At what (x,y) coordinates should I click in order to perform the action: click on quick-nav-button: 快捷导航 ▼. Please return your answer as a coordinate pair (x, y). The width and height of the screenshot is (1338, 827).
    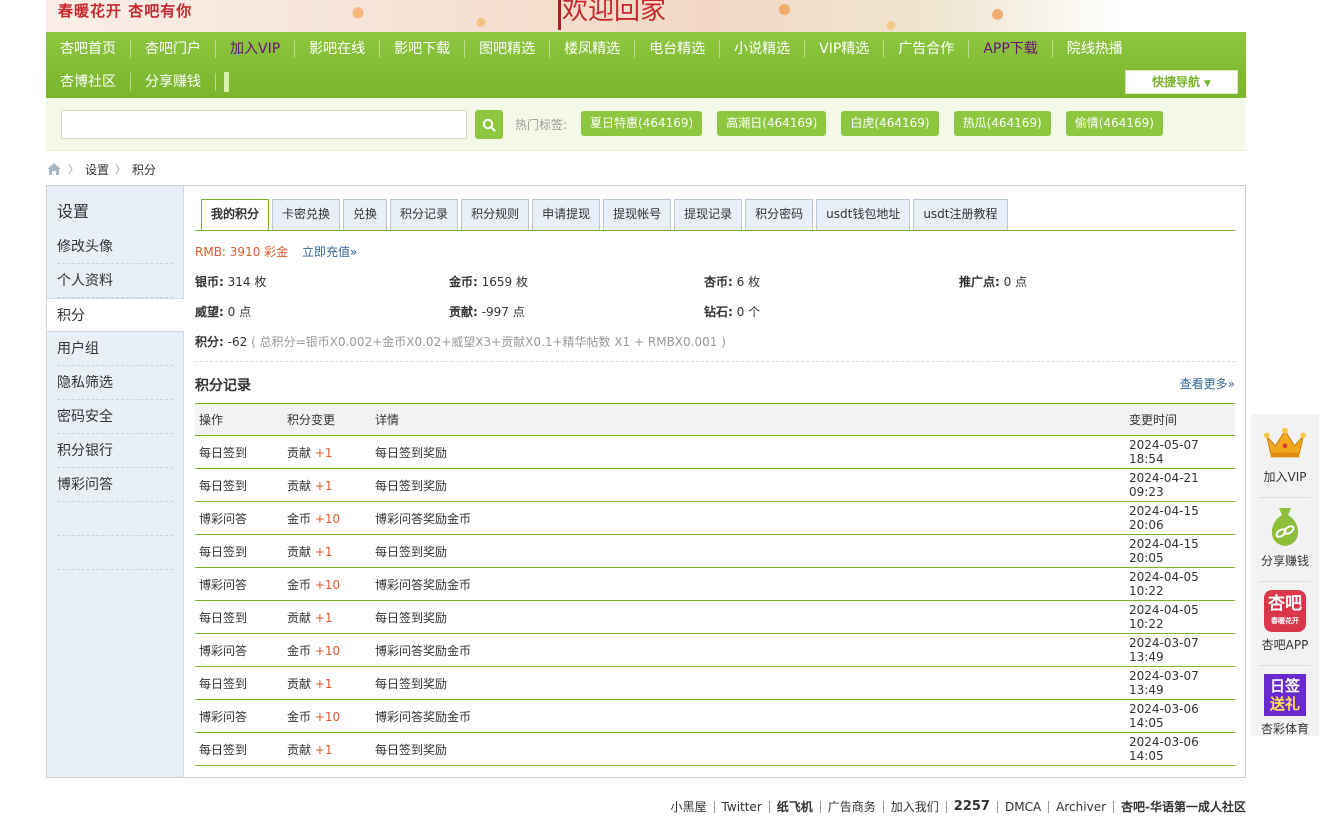
    Looking at the image, I should click on (1181, 82).